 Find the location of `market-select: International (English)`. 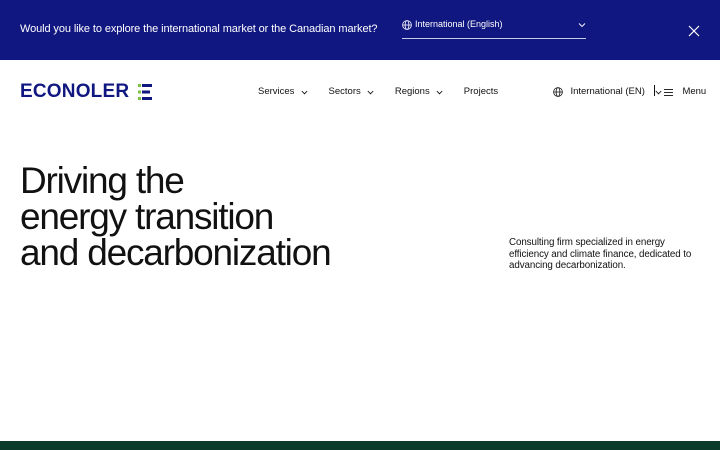

market-select: International (English) is located at coordinates (494, 28).